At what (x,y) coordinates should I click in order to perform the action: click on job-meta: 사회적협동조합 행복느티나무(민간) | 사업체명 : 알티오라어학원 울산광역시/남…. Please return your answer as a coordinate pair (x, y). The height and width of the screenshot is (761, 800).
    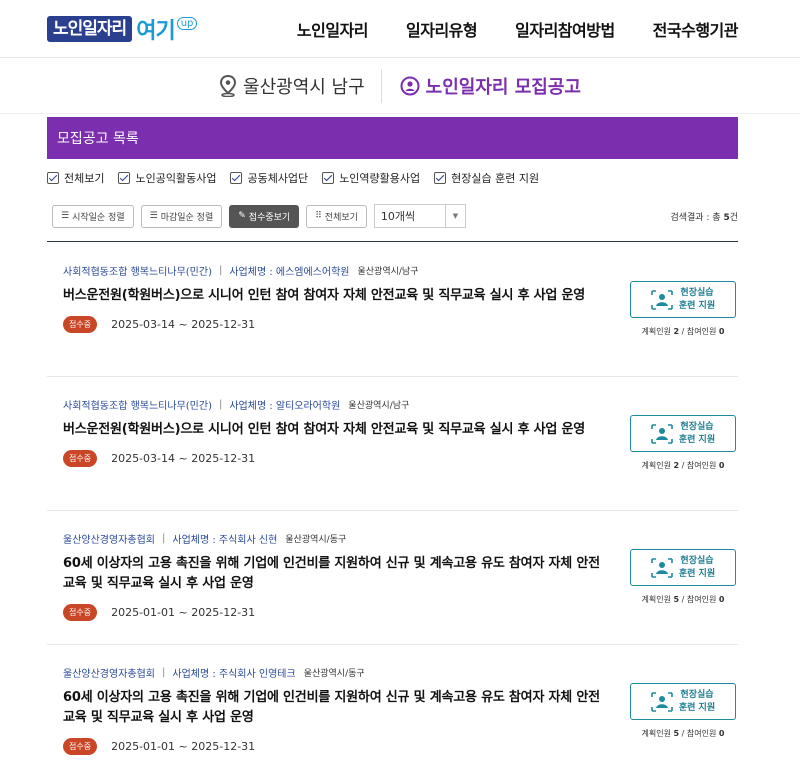
    Looking at the image, I should click on (399, 404).